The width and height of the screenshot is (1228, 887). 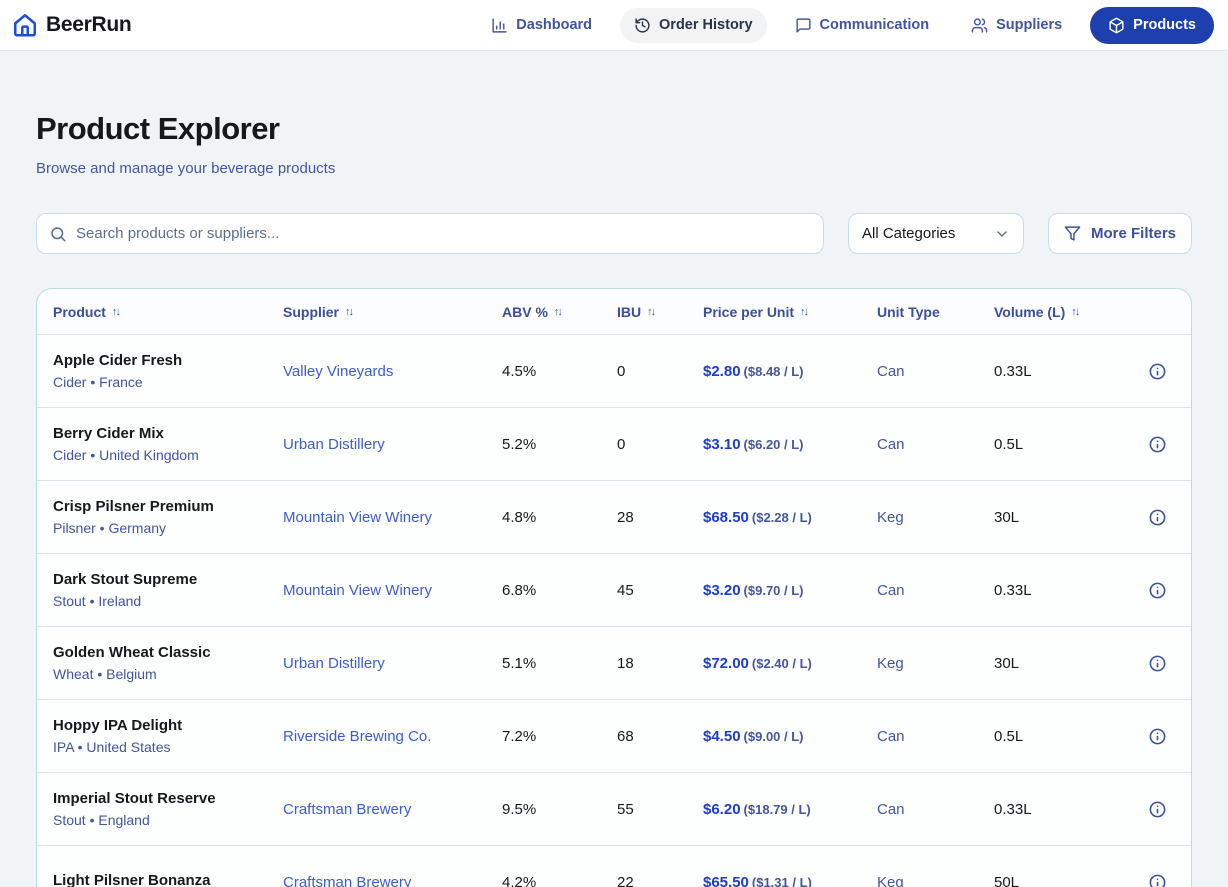 I want to click on more-filters-button: More Filters, so click(x=1120, y=233).